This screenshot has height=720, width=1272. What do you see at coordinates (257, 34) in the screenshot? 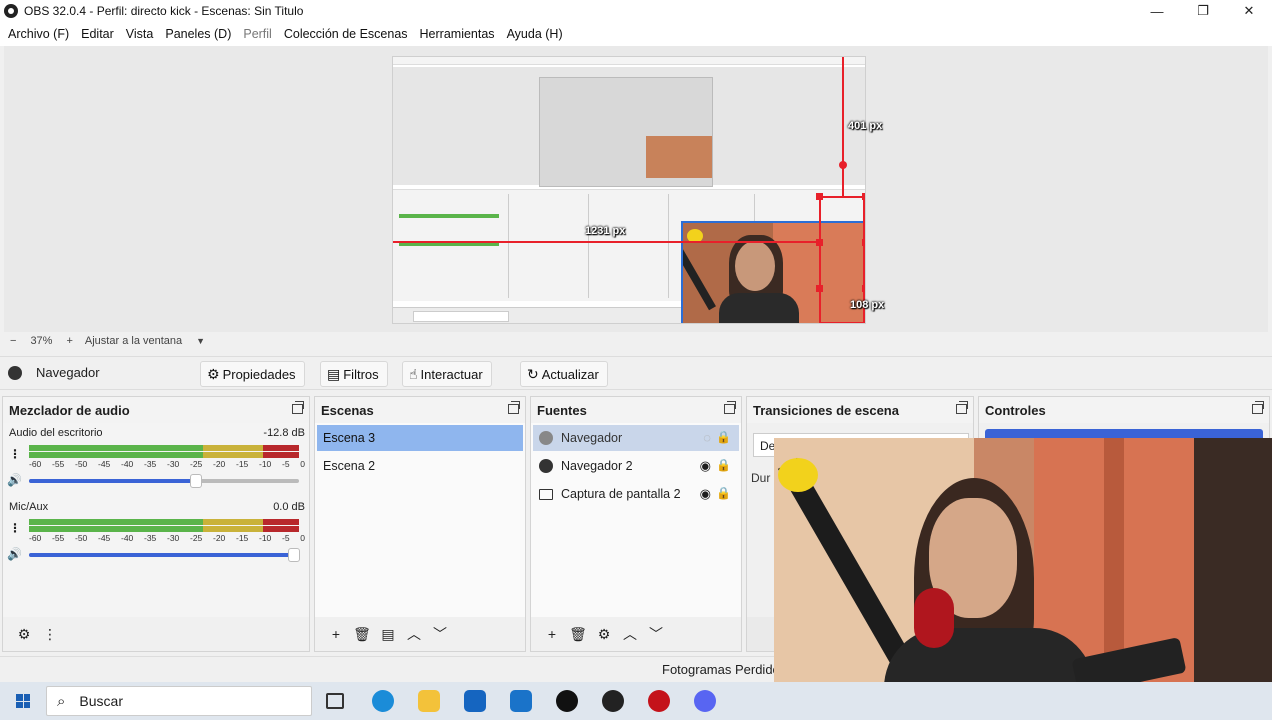
I see `menu-perfil: Perfil` at bounding box center [257, 34].